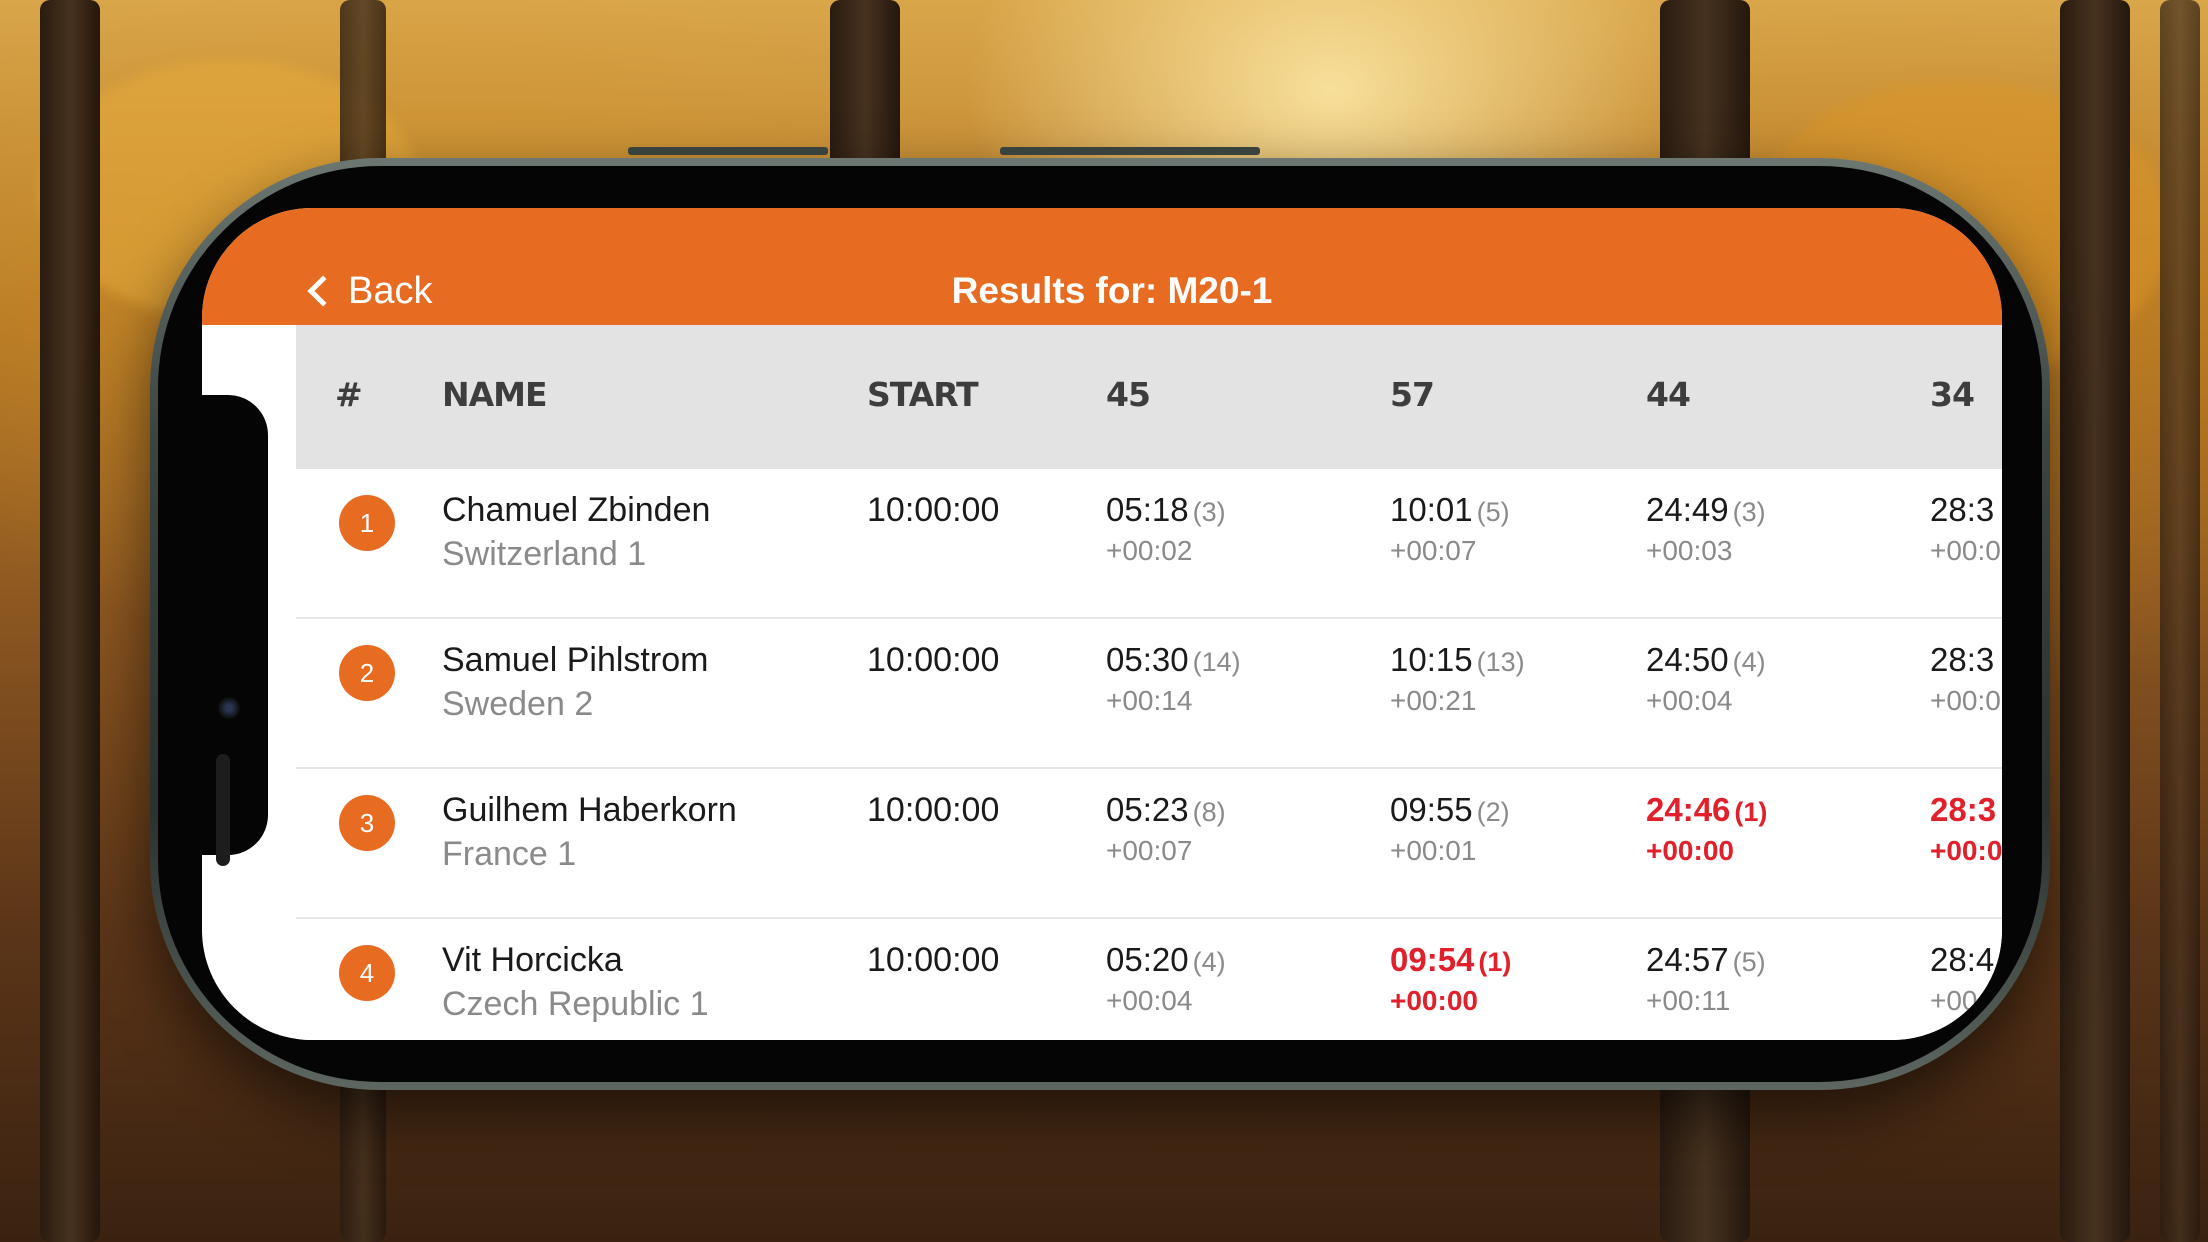 The height and width of the screenshot is (1242, 2208). Describe the element at coordinates (509, 854) in the screenshot. I see `runner-team: France 1` at that location.